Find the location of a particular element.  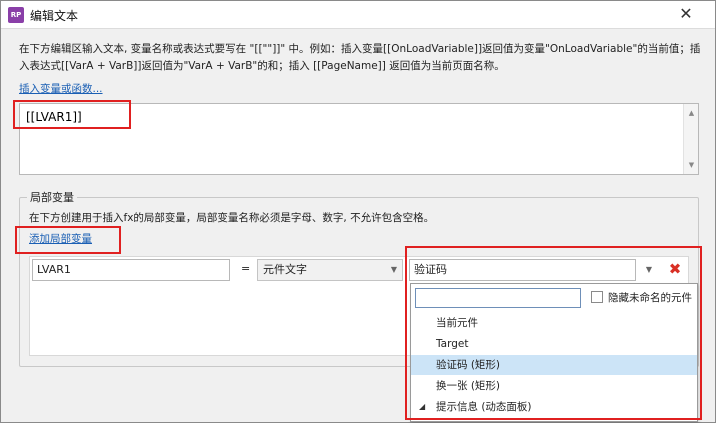

add-local-variable-link: 添加局部变量 is located at coordinates (60, 238).